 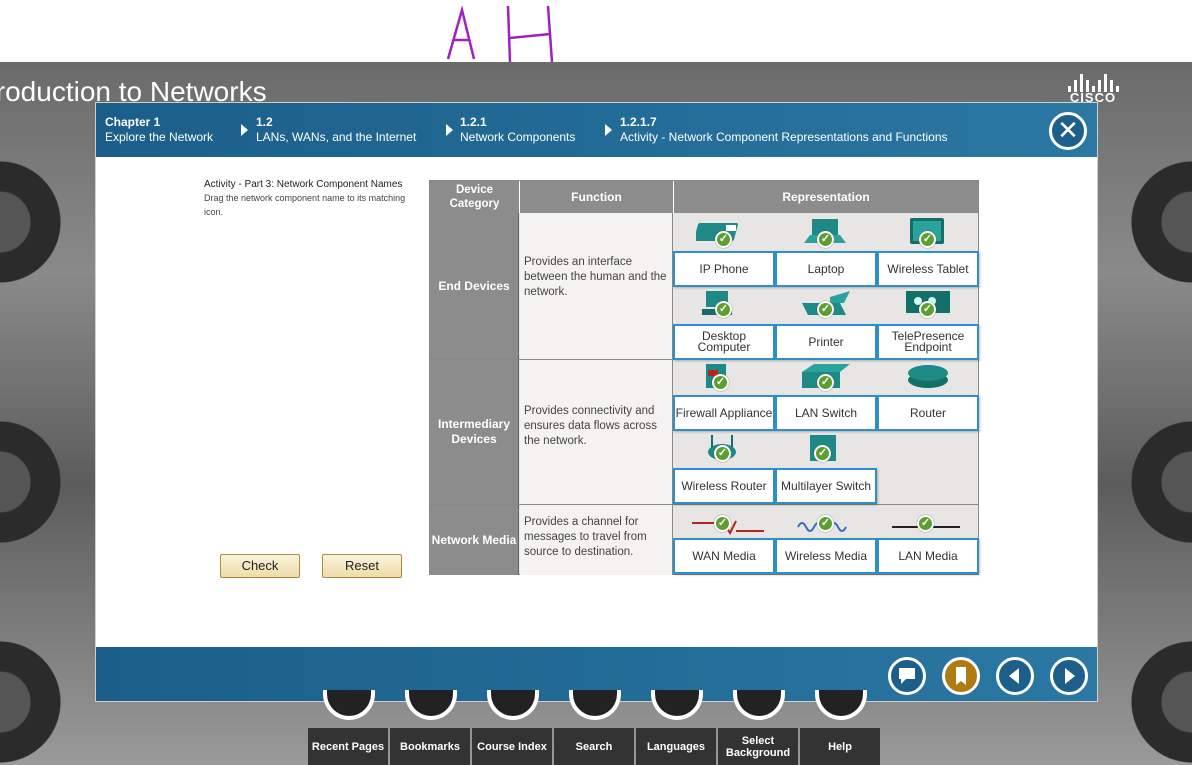 I want to click on close-icon: ✕, so click(x=1068, y=130).